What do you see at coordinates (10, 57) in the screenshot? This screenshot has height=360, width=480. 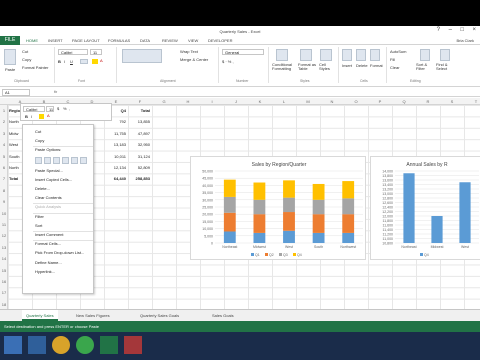 I see `paste-icon` at bounding box center [10, 57].